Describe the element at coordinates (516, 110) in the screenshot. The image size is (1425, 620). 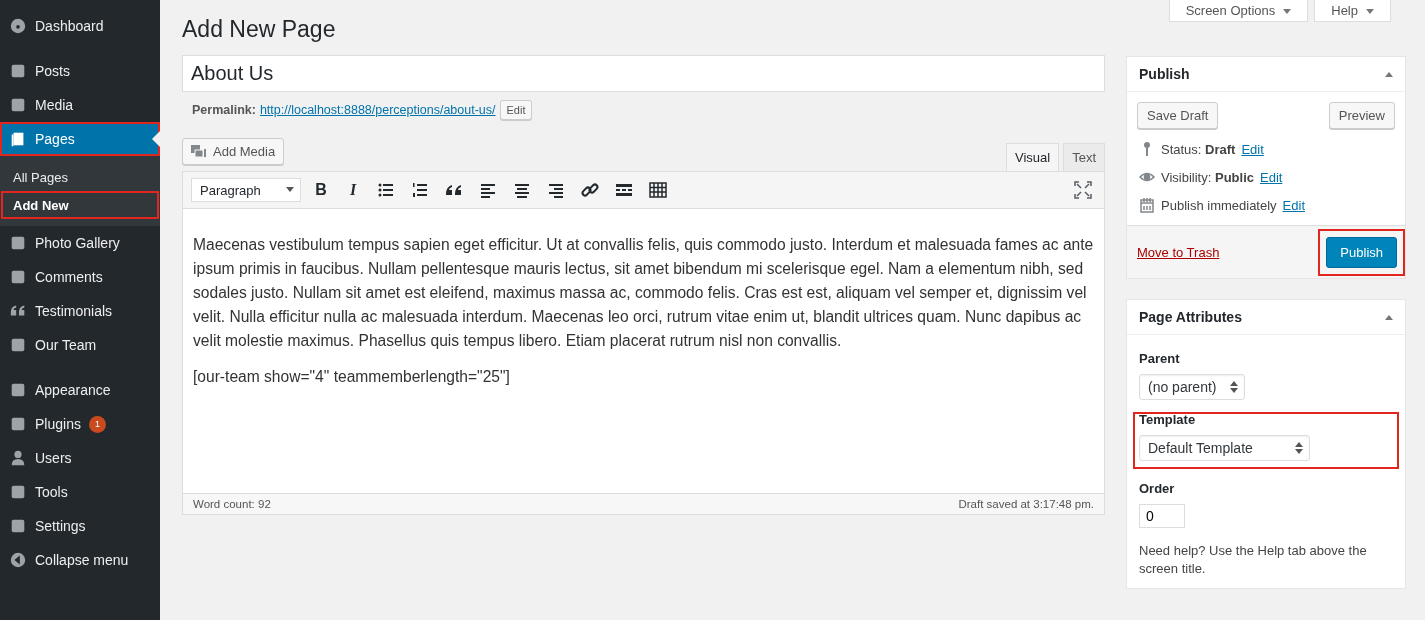
I see `edit-button: Edit` at that location.